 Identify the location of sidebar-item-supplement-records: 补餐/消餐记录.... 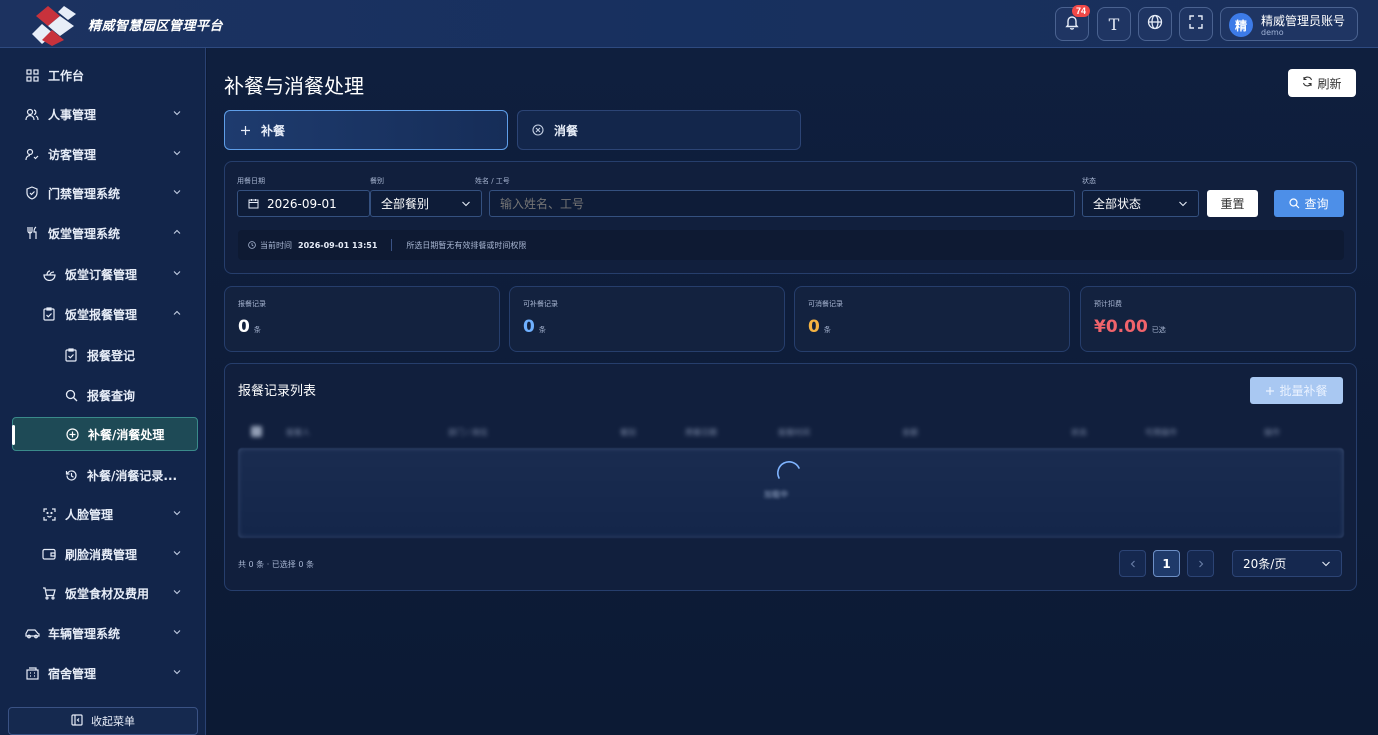
(105, 475).